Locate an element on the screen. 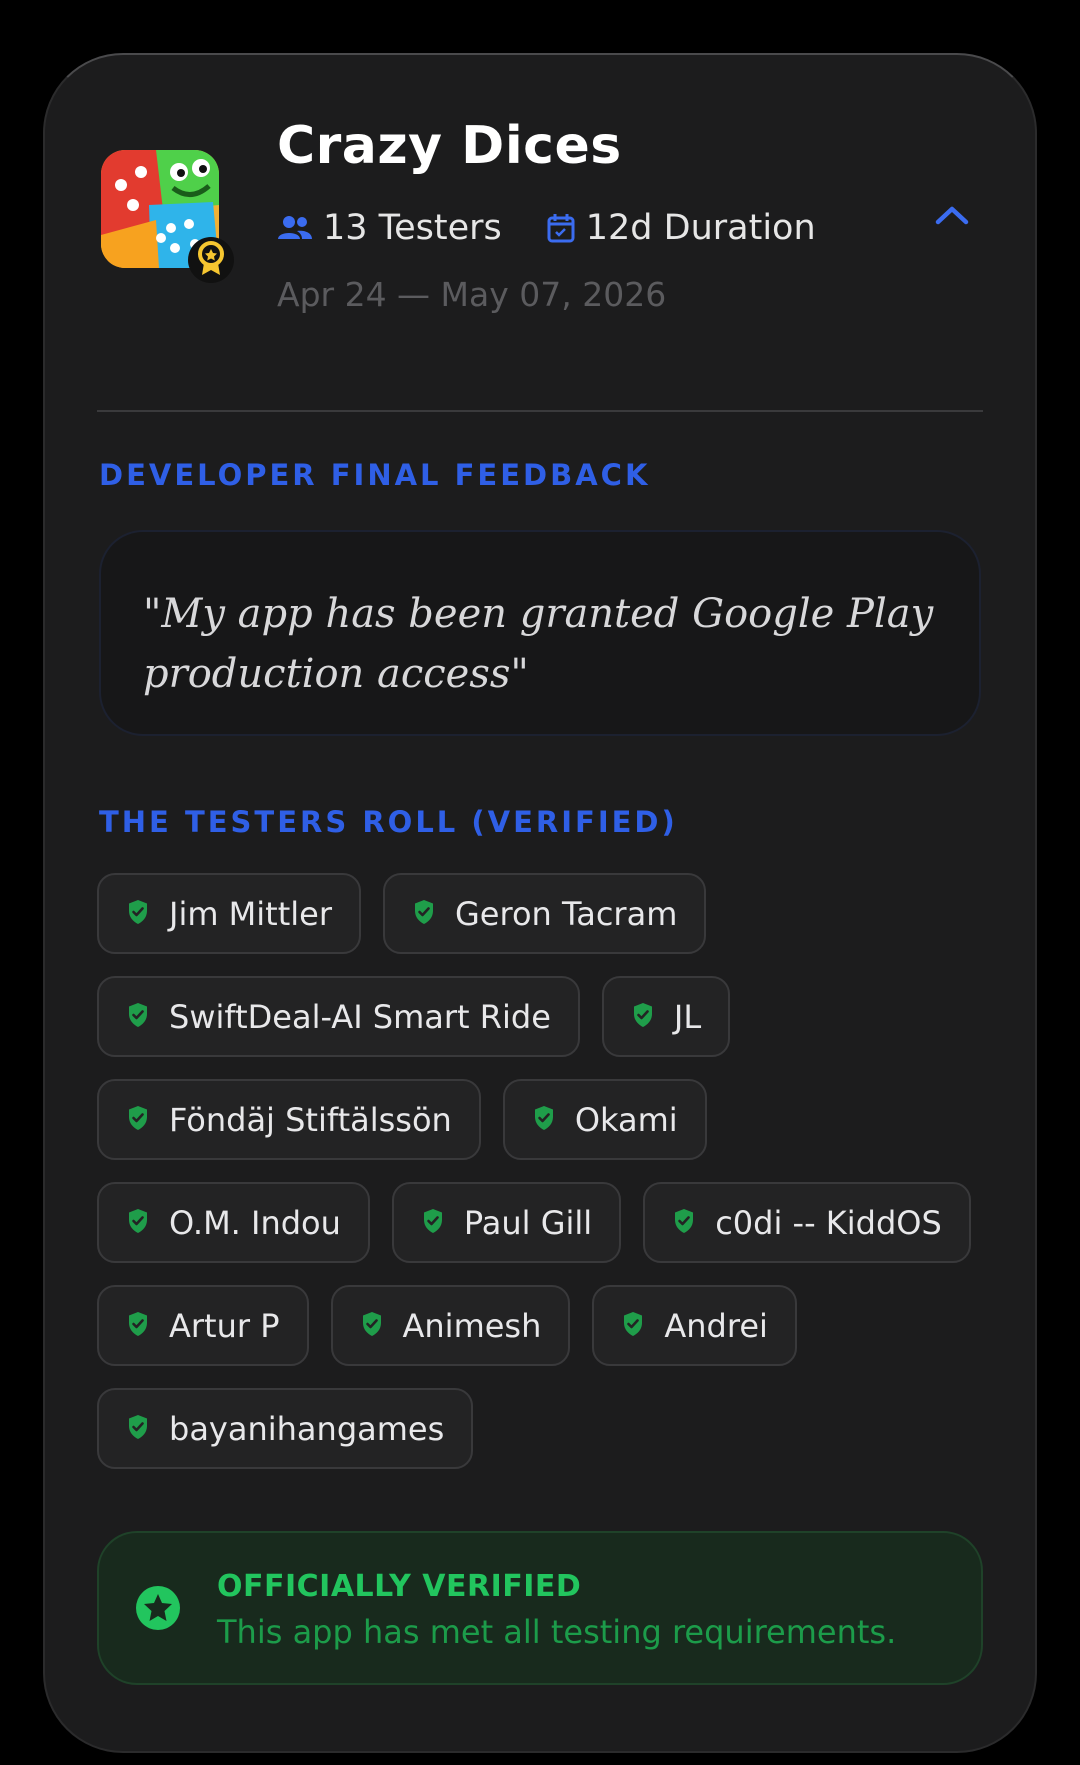  tester-chip: c0di -- KiddOS is located at coordinates (807, 1222).